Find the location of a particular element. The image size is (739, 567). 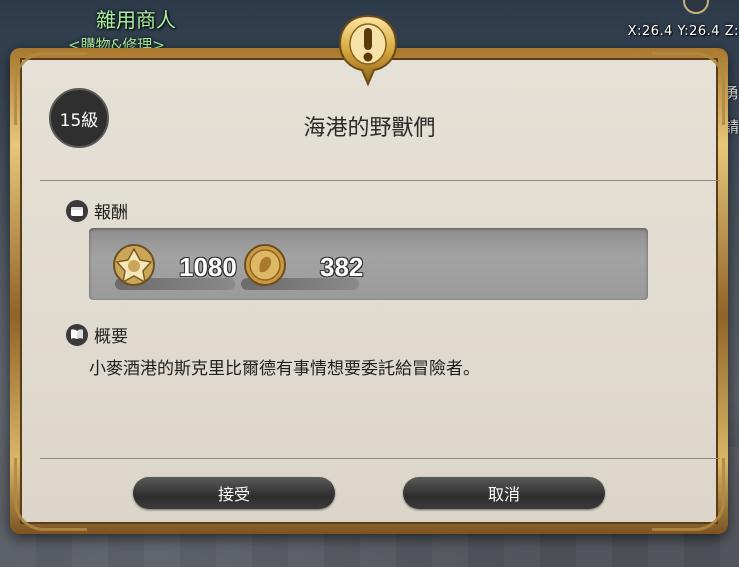

reward-box: 1080 382 is located at coordinates (368, 264).